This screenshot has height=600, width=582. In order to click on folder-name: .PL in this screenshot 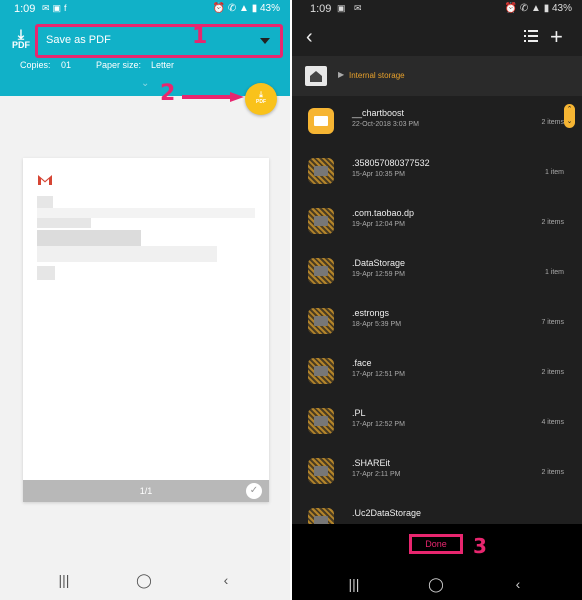, I will do `click(359, 413)`.